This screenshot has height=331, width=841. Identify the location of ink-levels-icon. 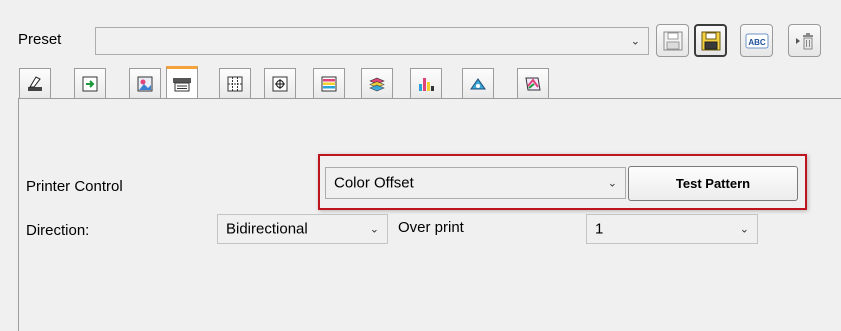
(426, 84).